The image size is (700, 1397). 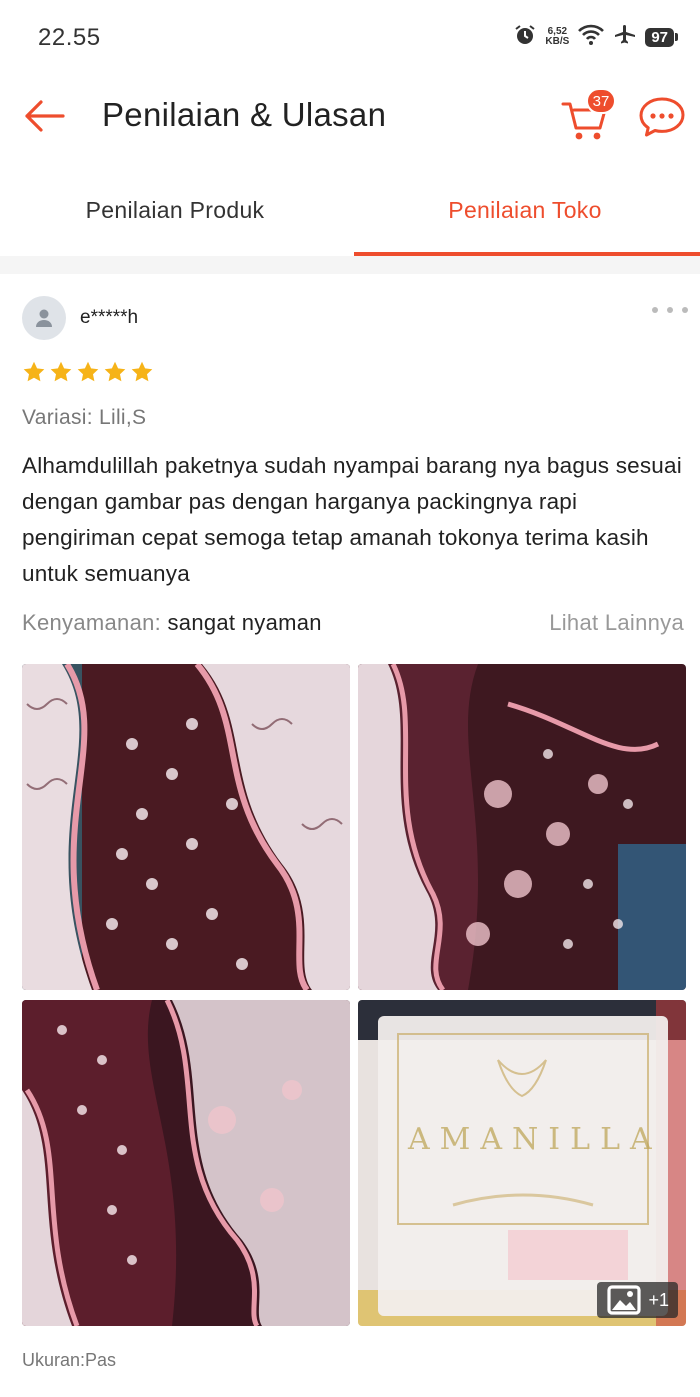 What do you see at coordinates (601, 101) in the screenshot?
I see `cart-count-badge: 37` at bounding box center [601, 101].